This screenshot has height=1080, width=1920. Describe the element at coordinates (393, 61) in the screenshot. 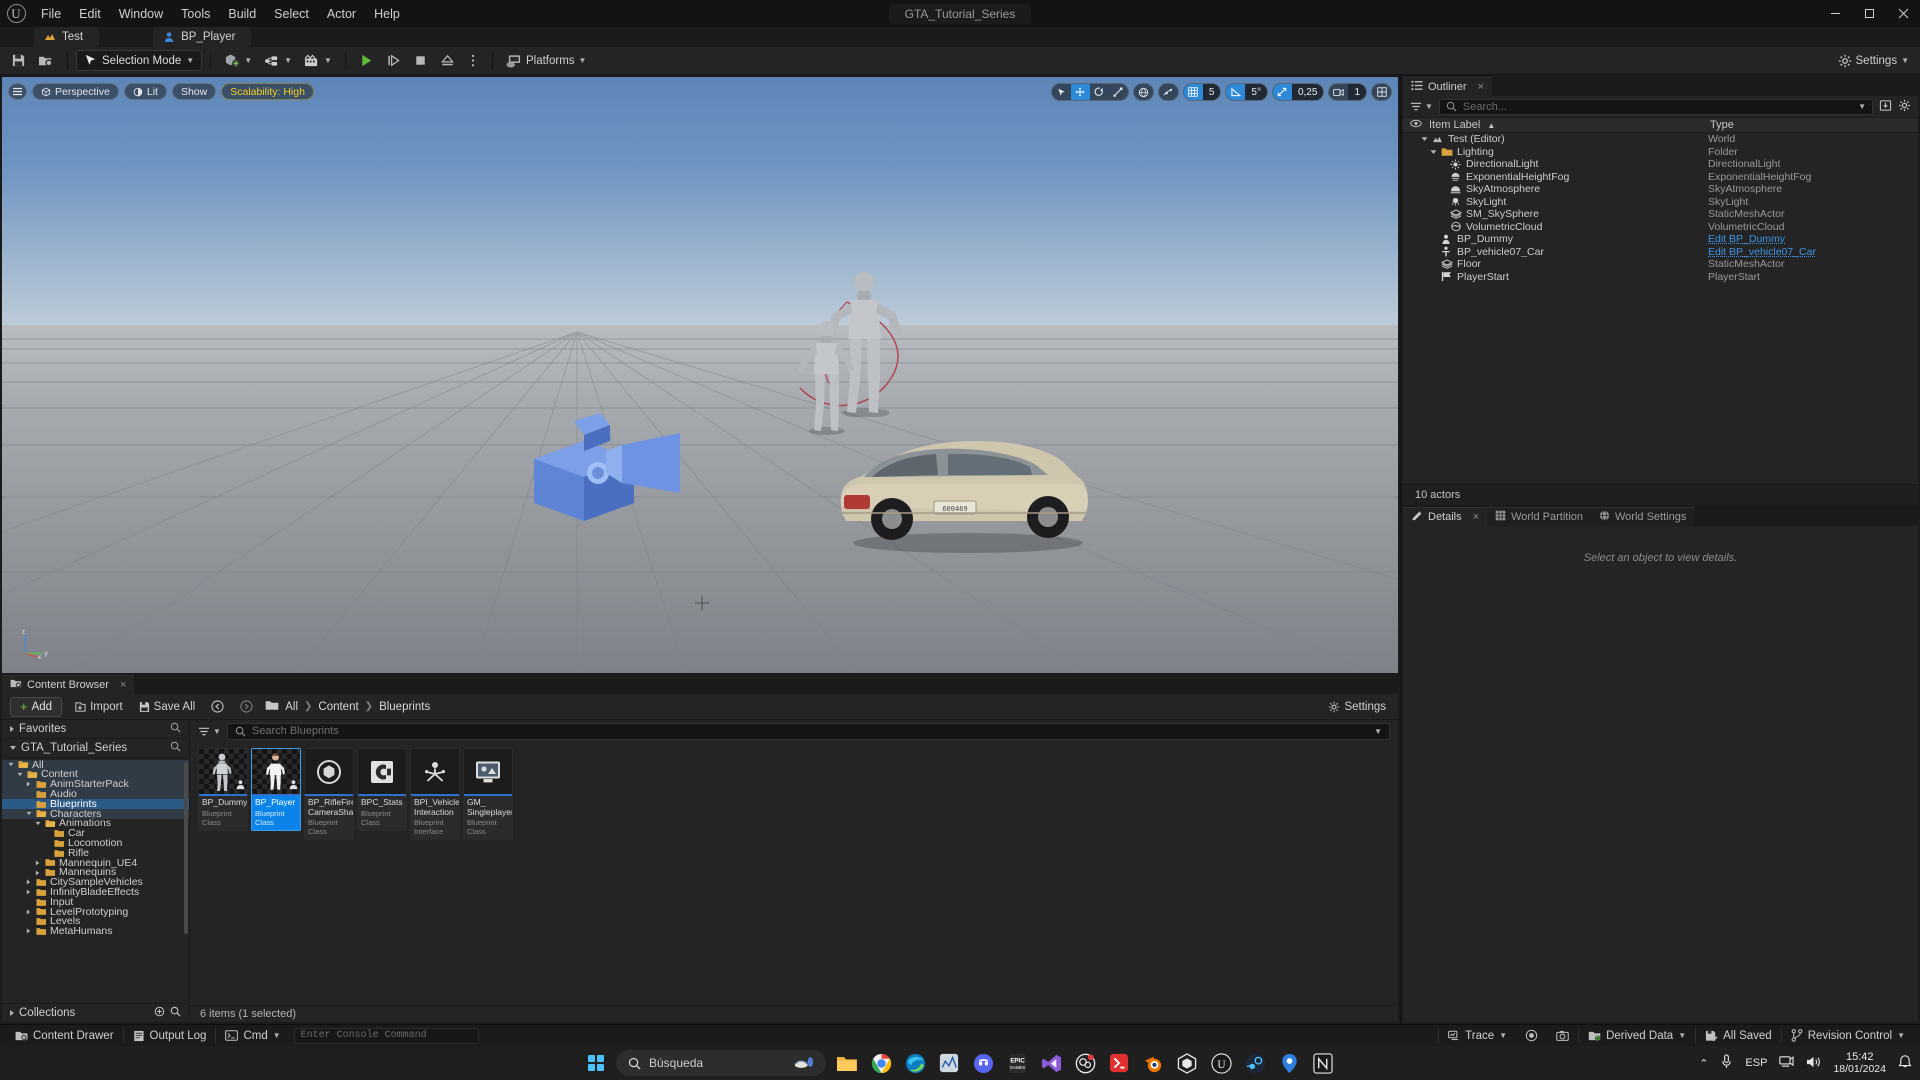

I see `skip-button` at that location.